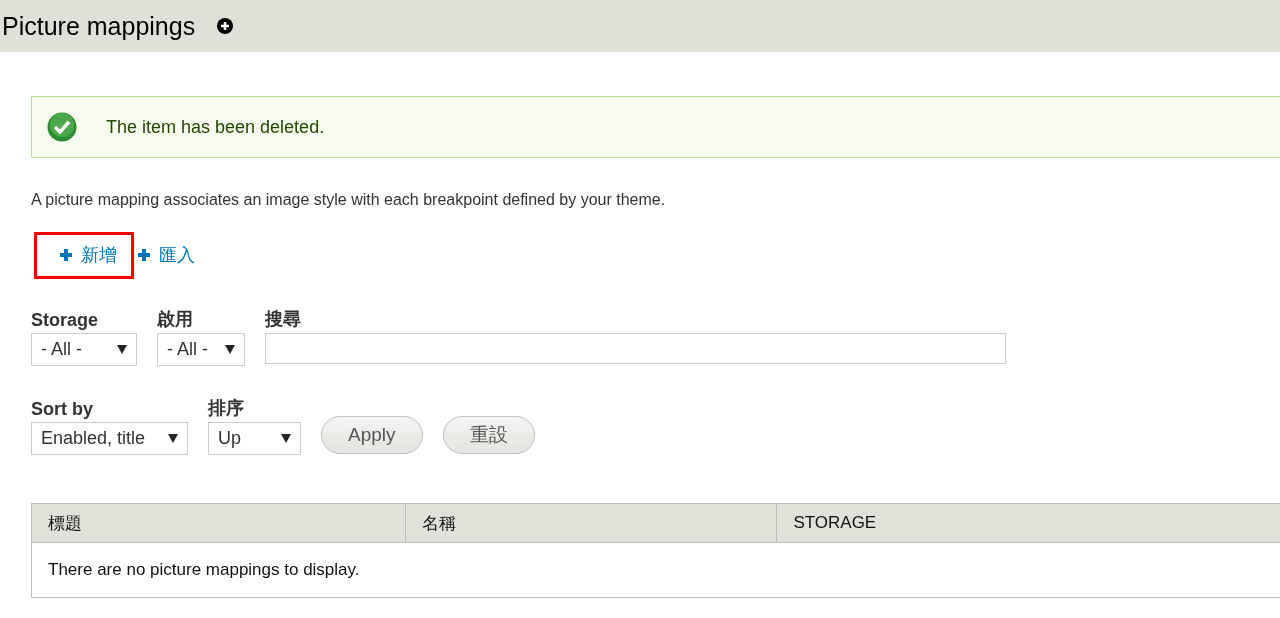 The image size is (1280, 618). Describe the element at coordinates (1028, 523) in the screenshot. I see `column-header: STORAGE` at that location.